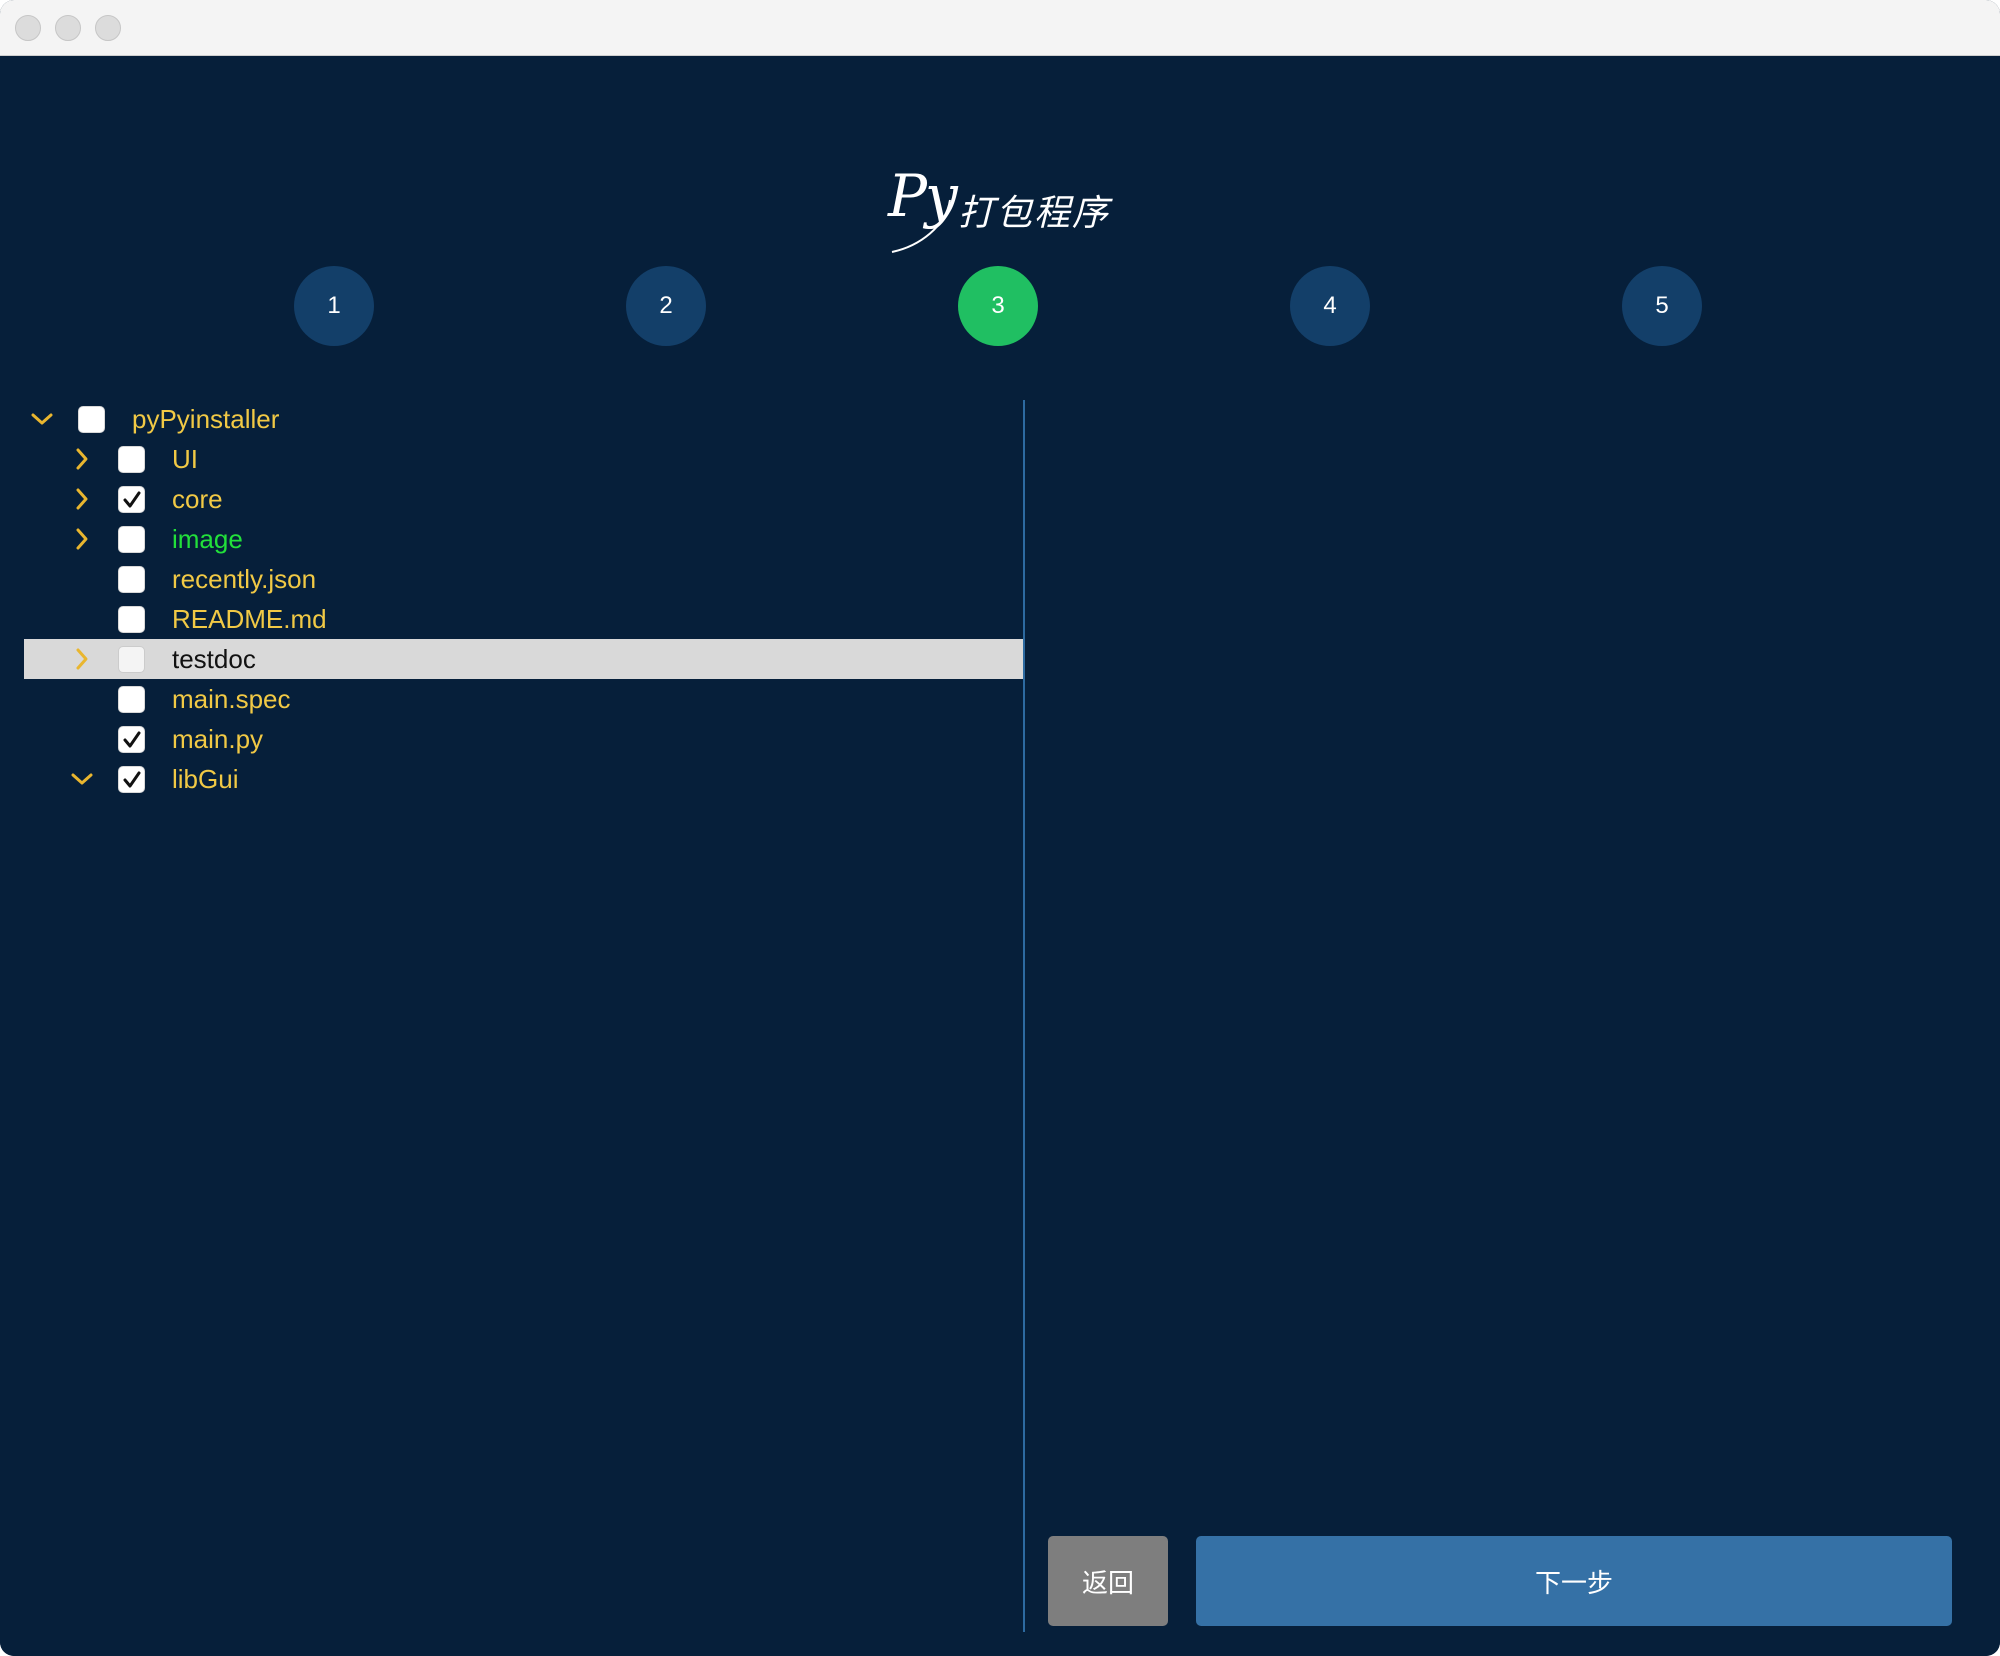 The height and width of the screenshot is (1656, 2000). What do you see at coordinates (666, 306) in the screenshot?
I see `step-2: 2` at bounding box center [666, 306].